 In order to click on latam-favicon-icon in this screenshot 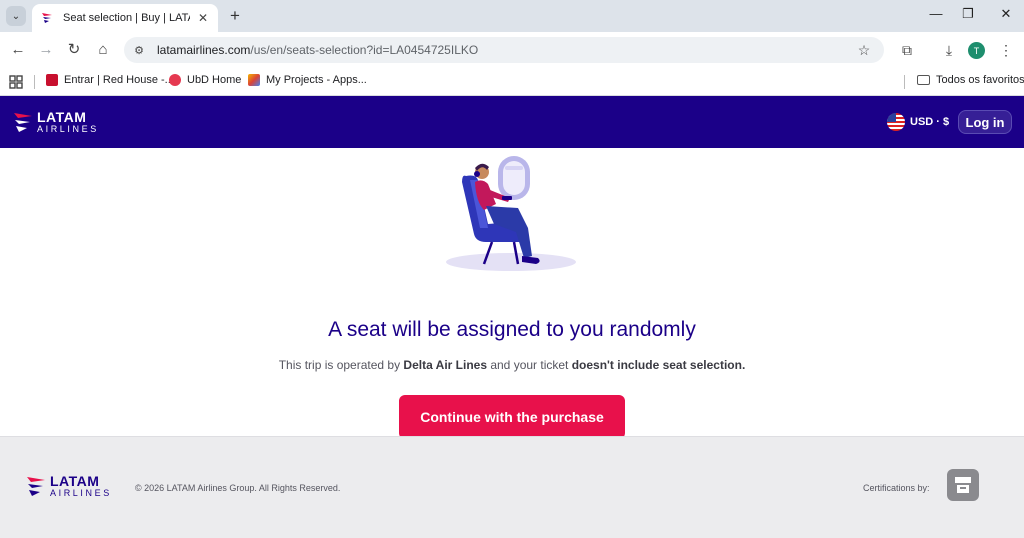, I will do `click(47, 18)`.